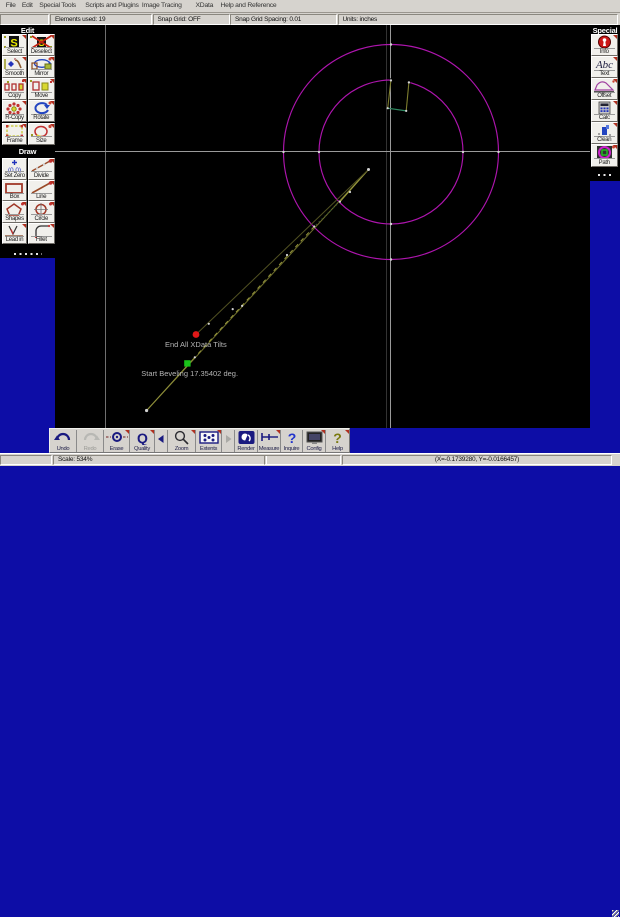  Describe the element at coordinates (196, 344) in the screenshot. I see `svg-text: End All XData Tilts` at that location.